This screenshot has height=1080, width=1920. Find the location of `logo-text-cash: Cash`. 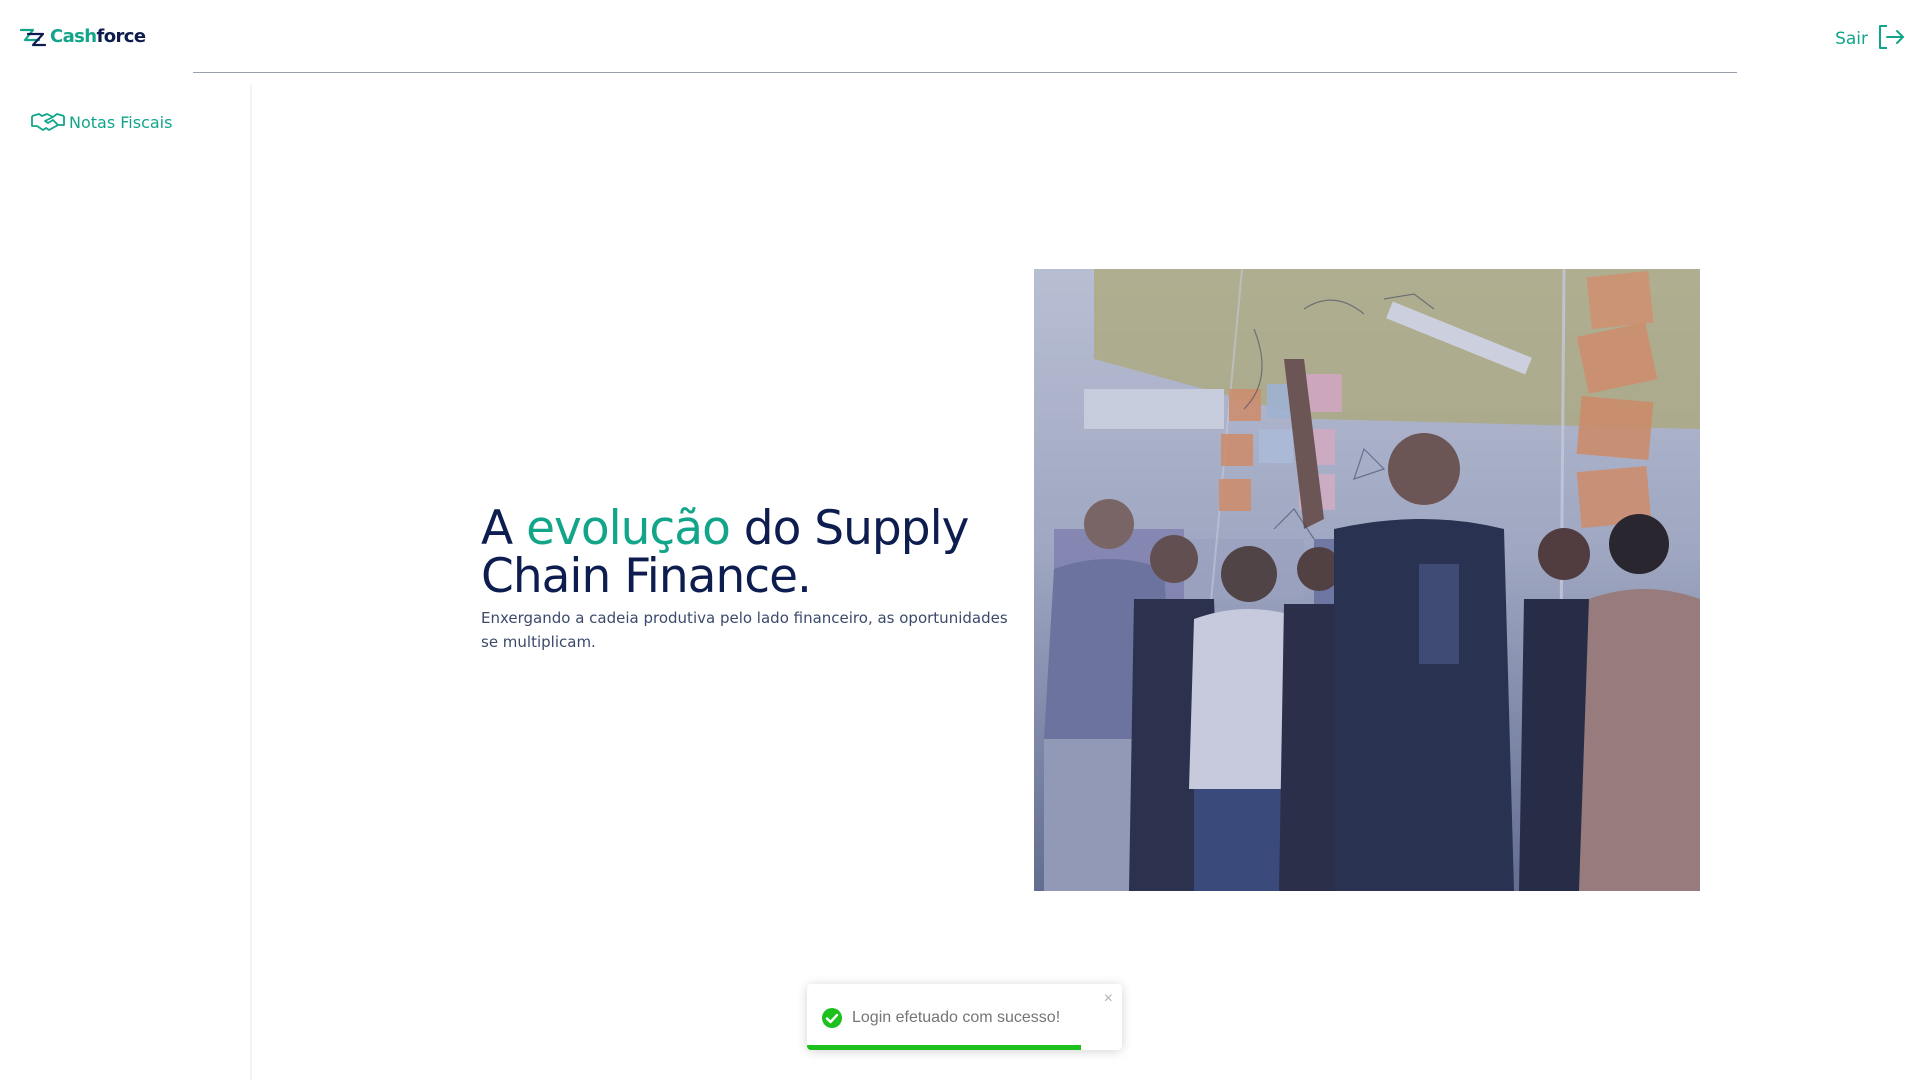

logo-text-cash: Cash is located at coordinates (73, 36).